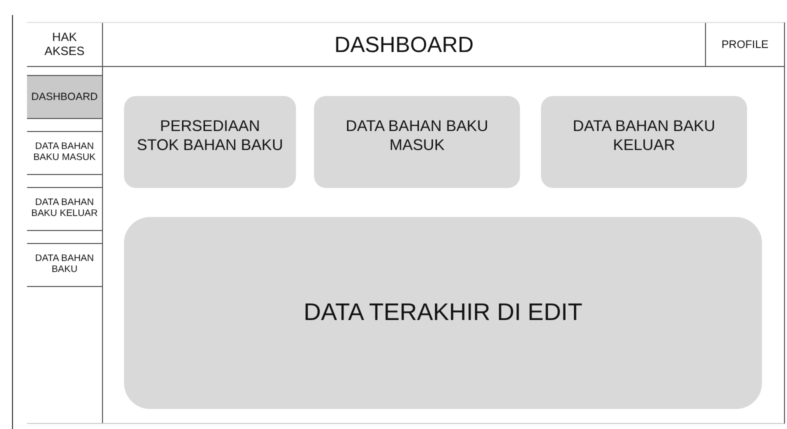 Image resolution: width=787 pixels, height=429 pixels. I want to click on summary-card: DATA BAHAN BAKU KELUAR, so click(644, 142).